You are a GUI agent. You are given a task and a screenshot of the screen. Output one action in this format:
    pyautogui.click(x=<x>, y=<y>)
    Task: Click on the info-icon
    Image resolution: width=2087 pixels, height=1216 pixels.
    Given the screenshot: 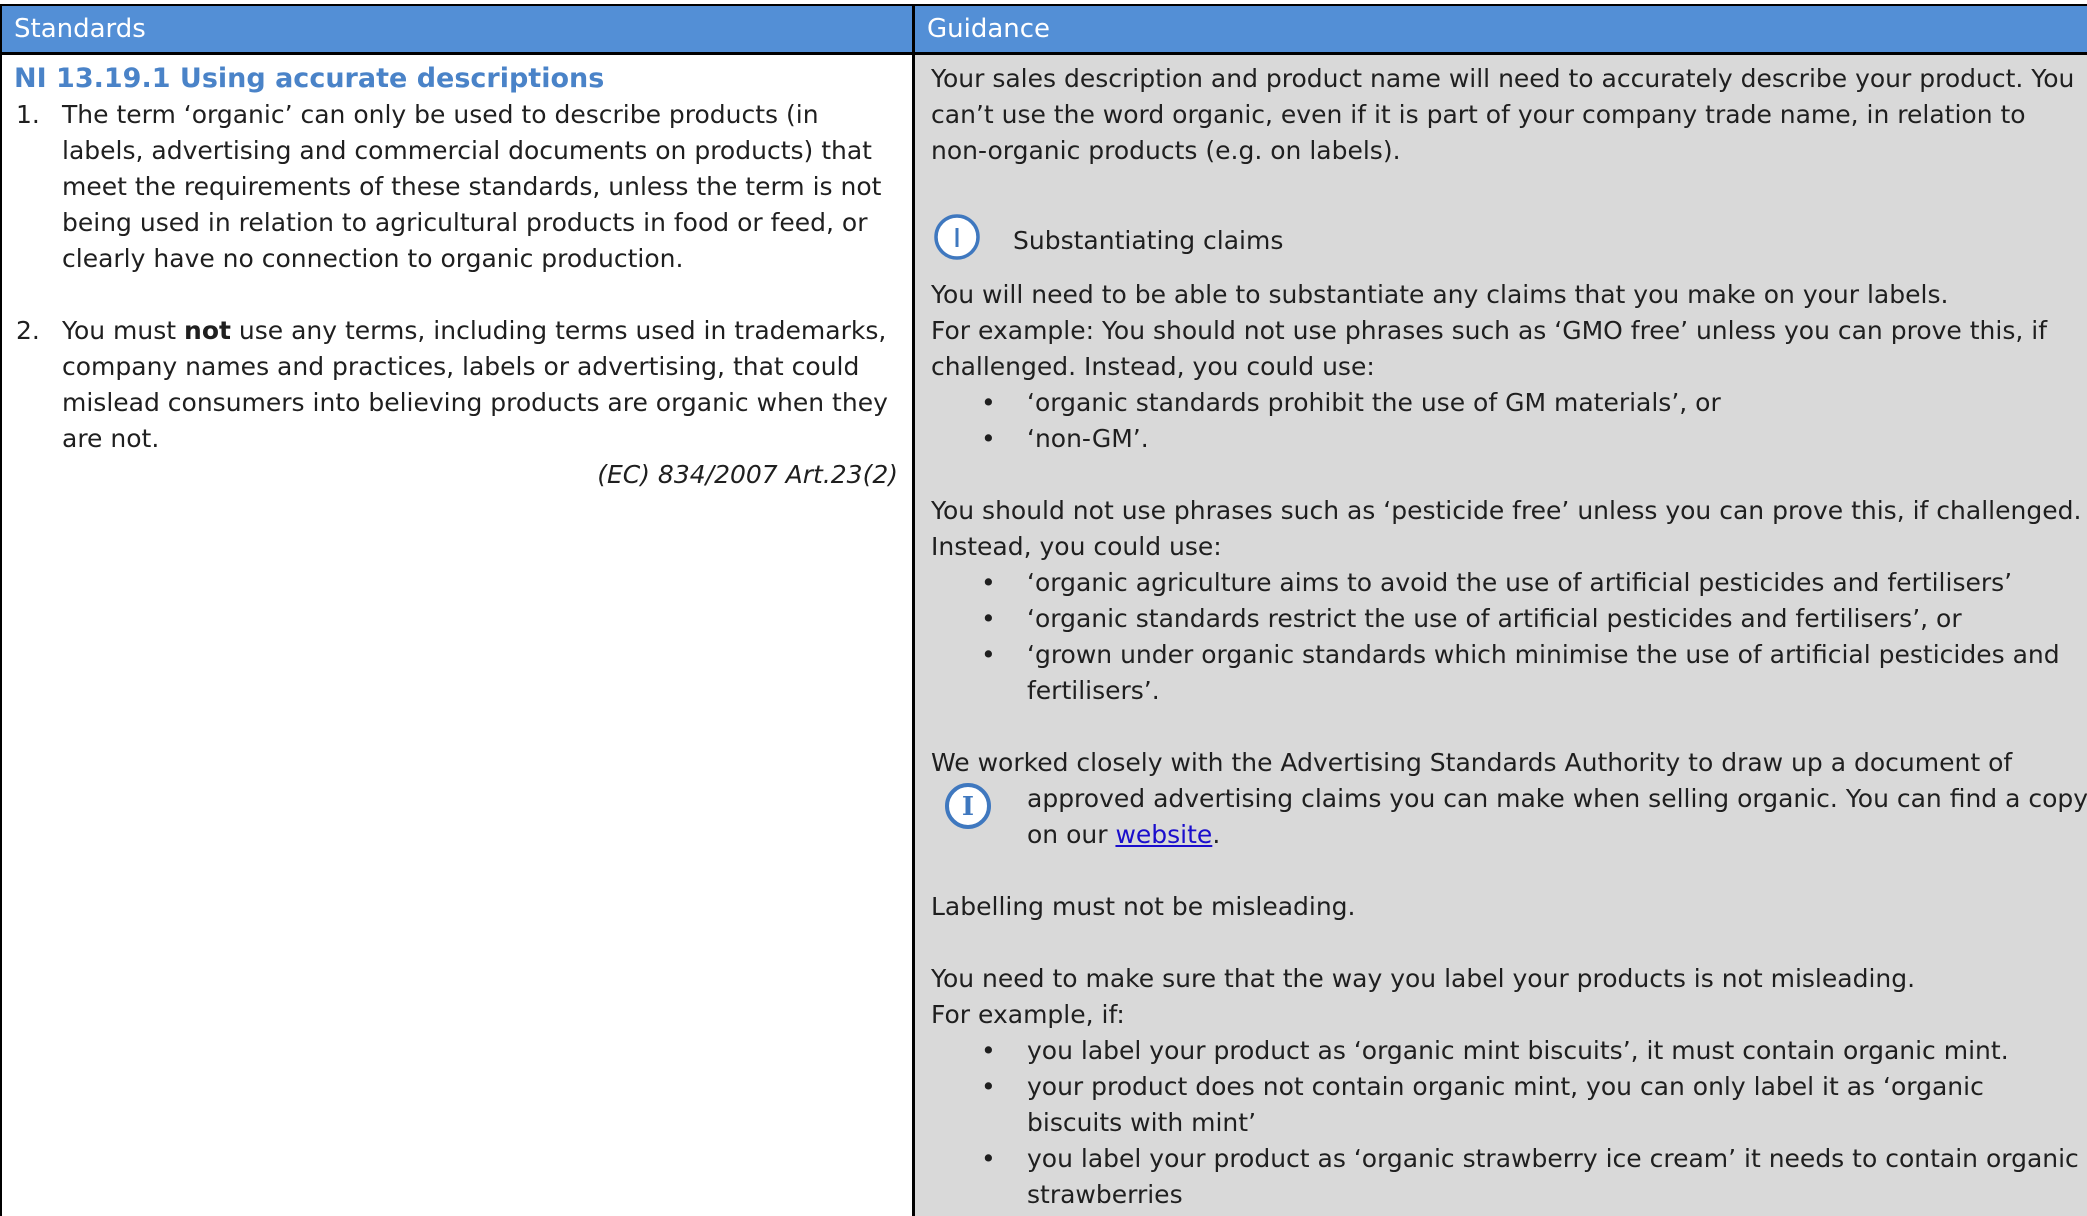 What is the action you would take?
    pyautogui.click(x=957, y=237)
    